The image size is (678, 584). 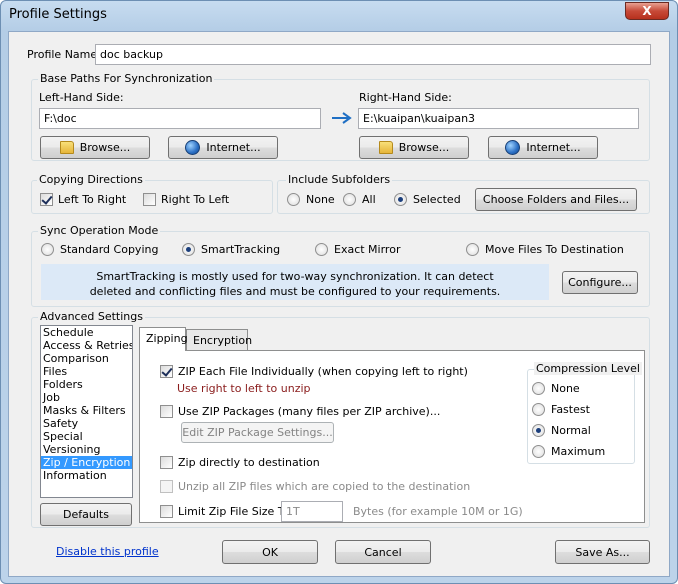 I want to click on list-item: Special, so click(x=86, y=436).